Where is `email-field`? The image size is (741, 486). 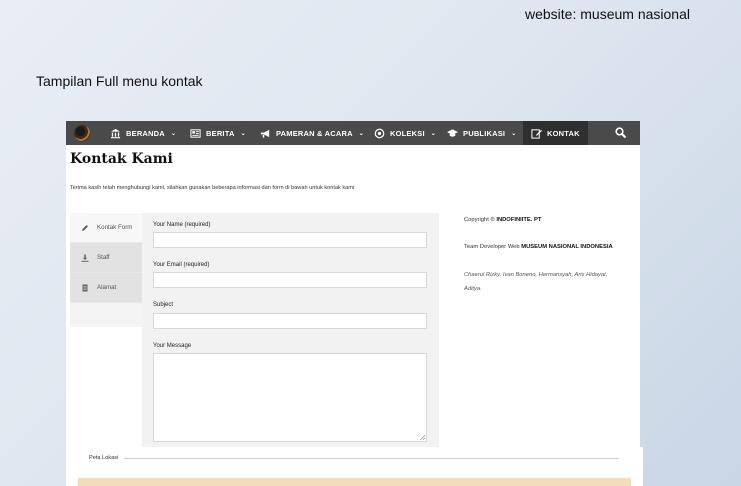 email-field is located at coordinates (290, 280).